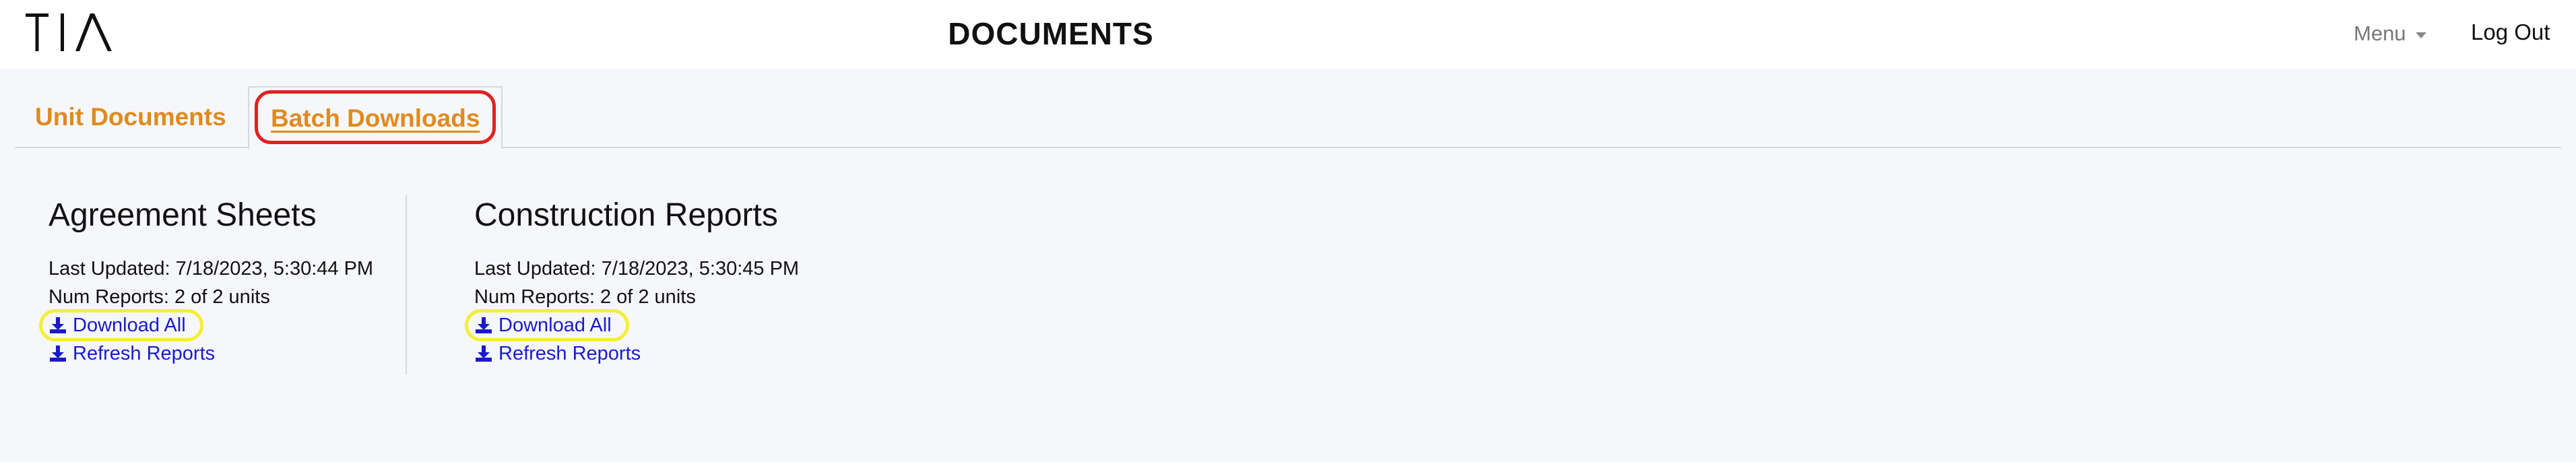 This screenshot has width=2576, height=462. Describe the element at coordinates (406, 284) in the screenshot. I see `section-divider` at that location.